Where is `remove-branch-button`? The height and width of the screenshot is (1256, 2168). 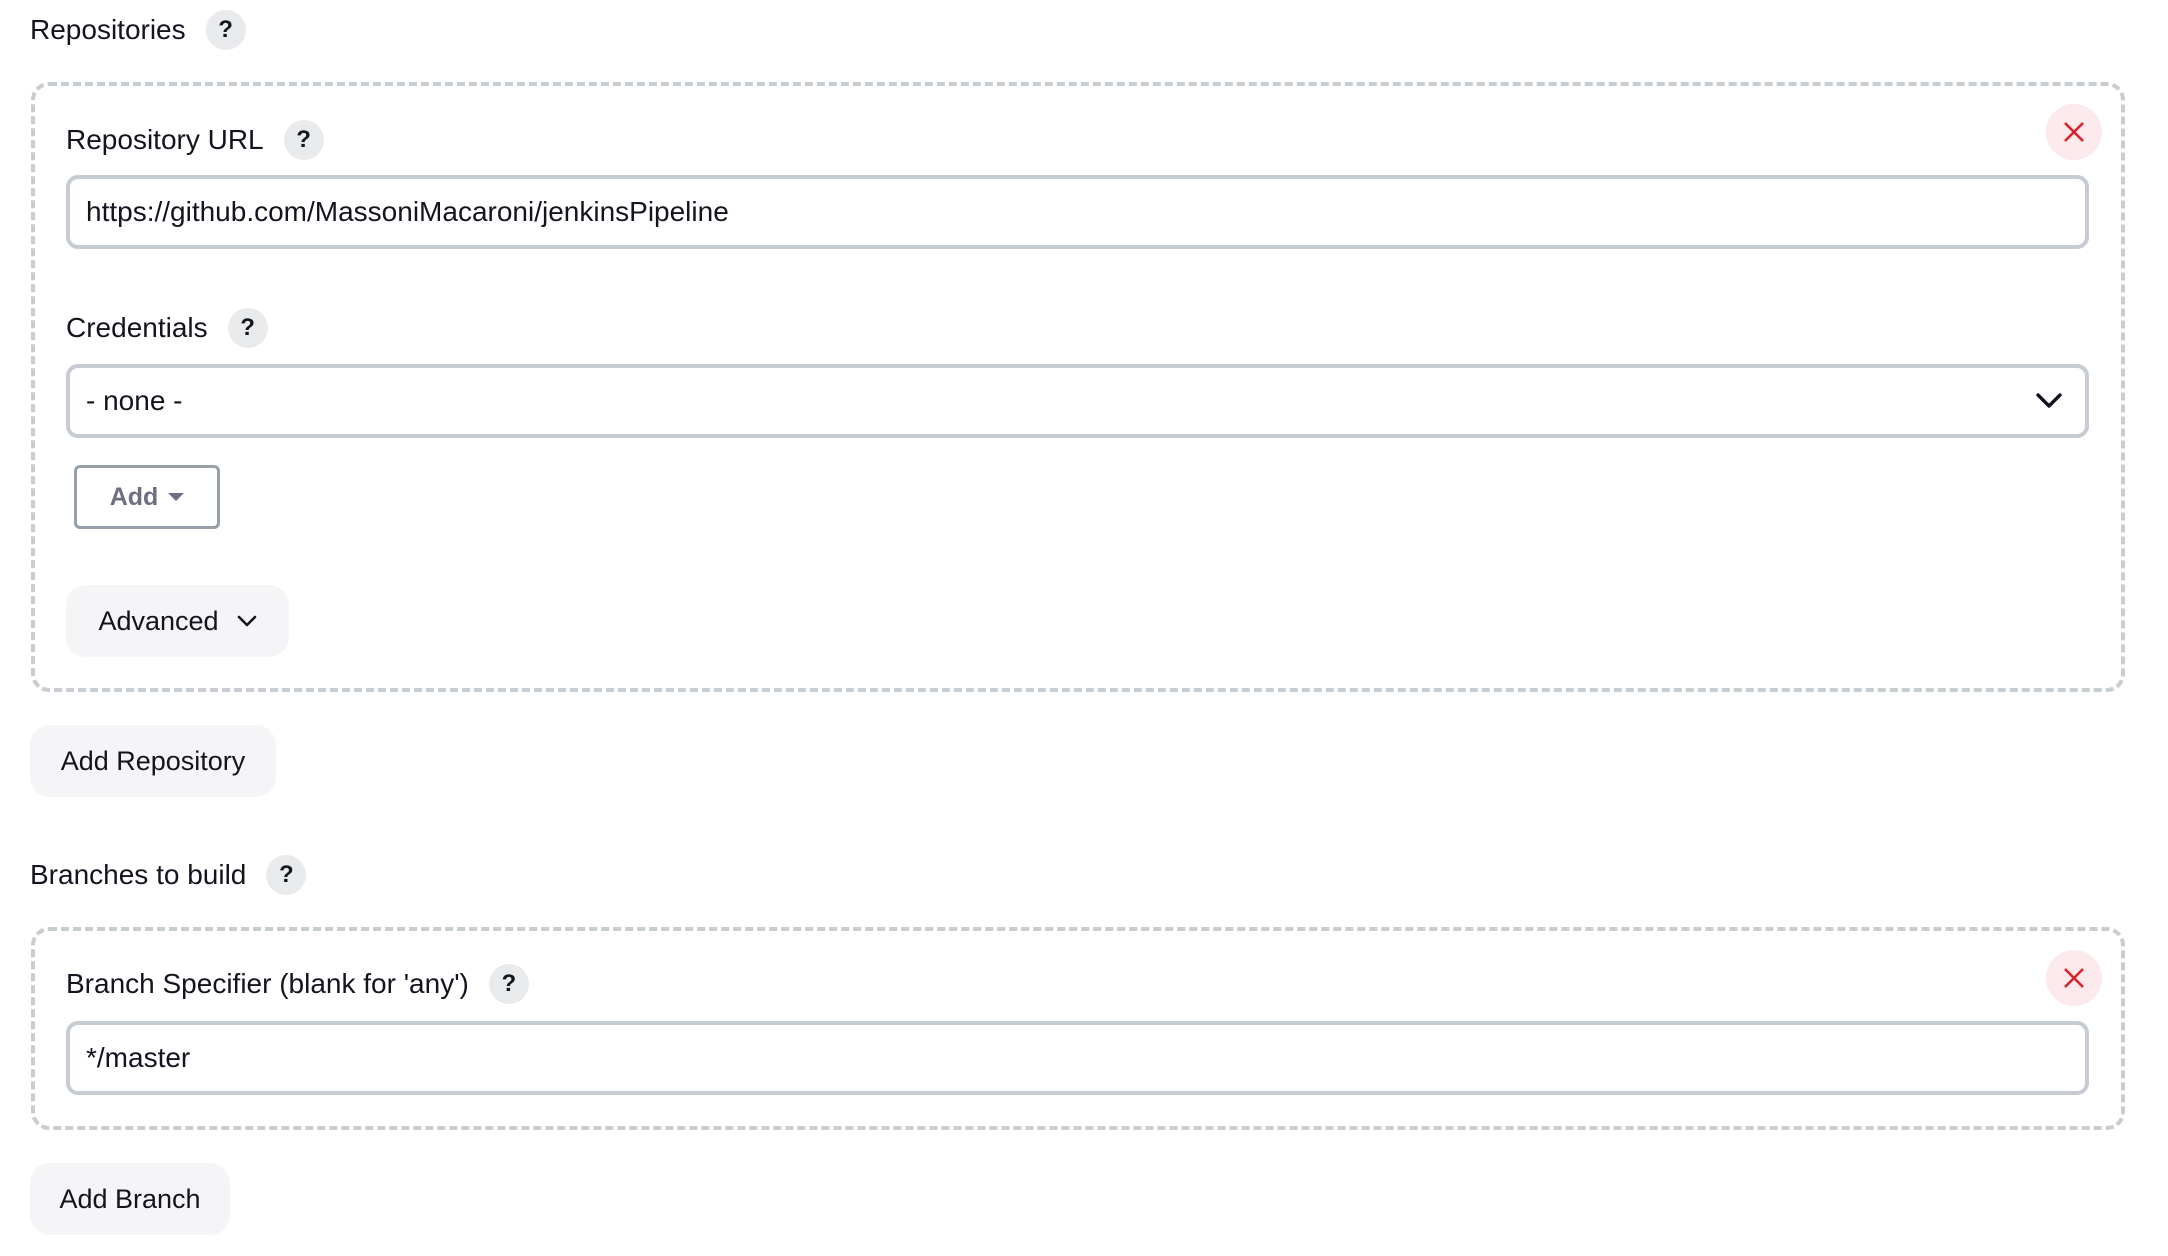
remove-branch-button is located at coordinates (2074, 978).